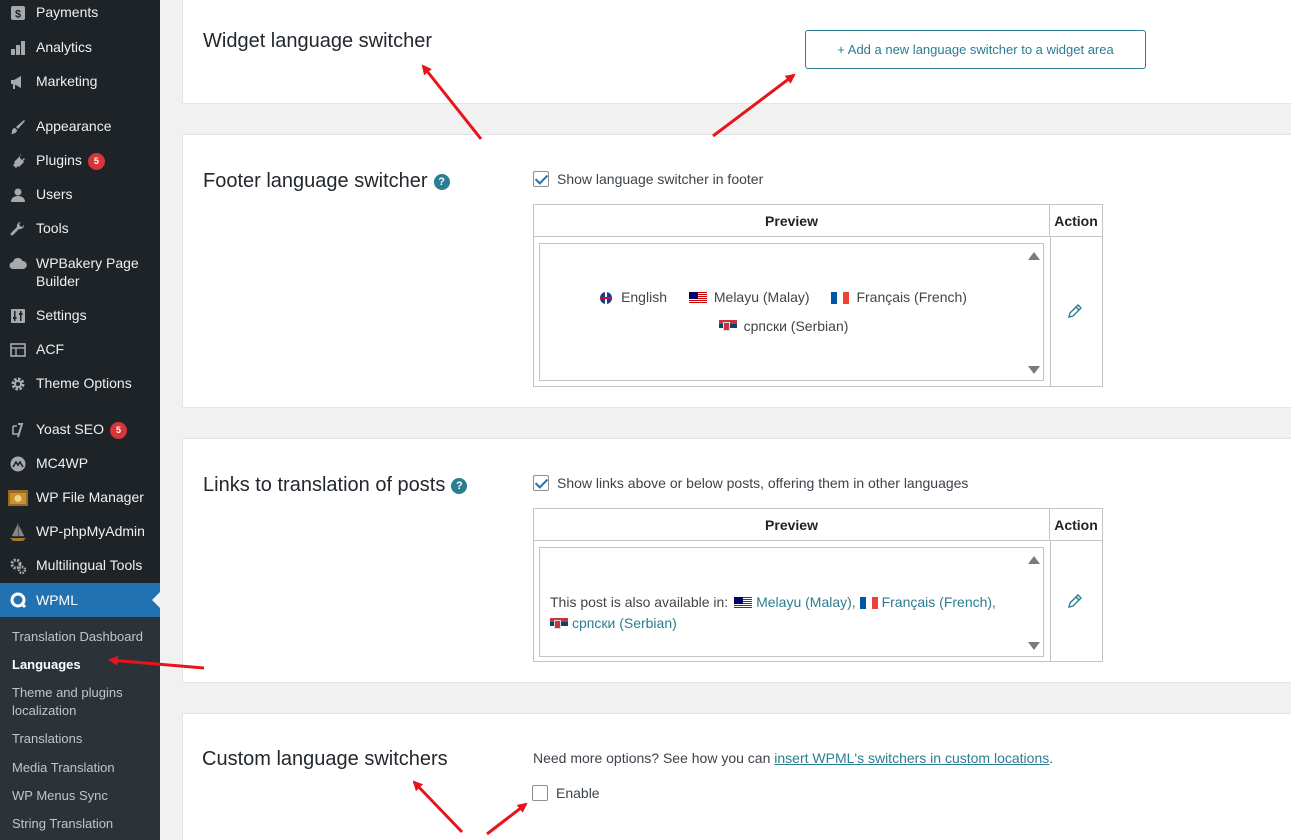 The height and width of the screenshot is (840, 1291). Describe the element at coordinates (660, 179) in the screenshot. I see `footer-switcher-checkbox-label: Show language switcher in footer` at that location.